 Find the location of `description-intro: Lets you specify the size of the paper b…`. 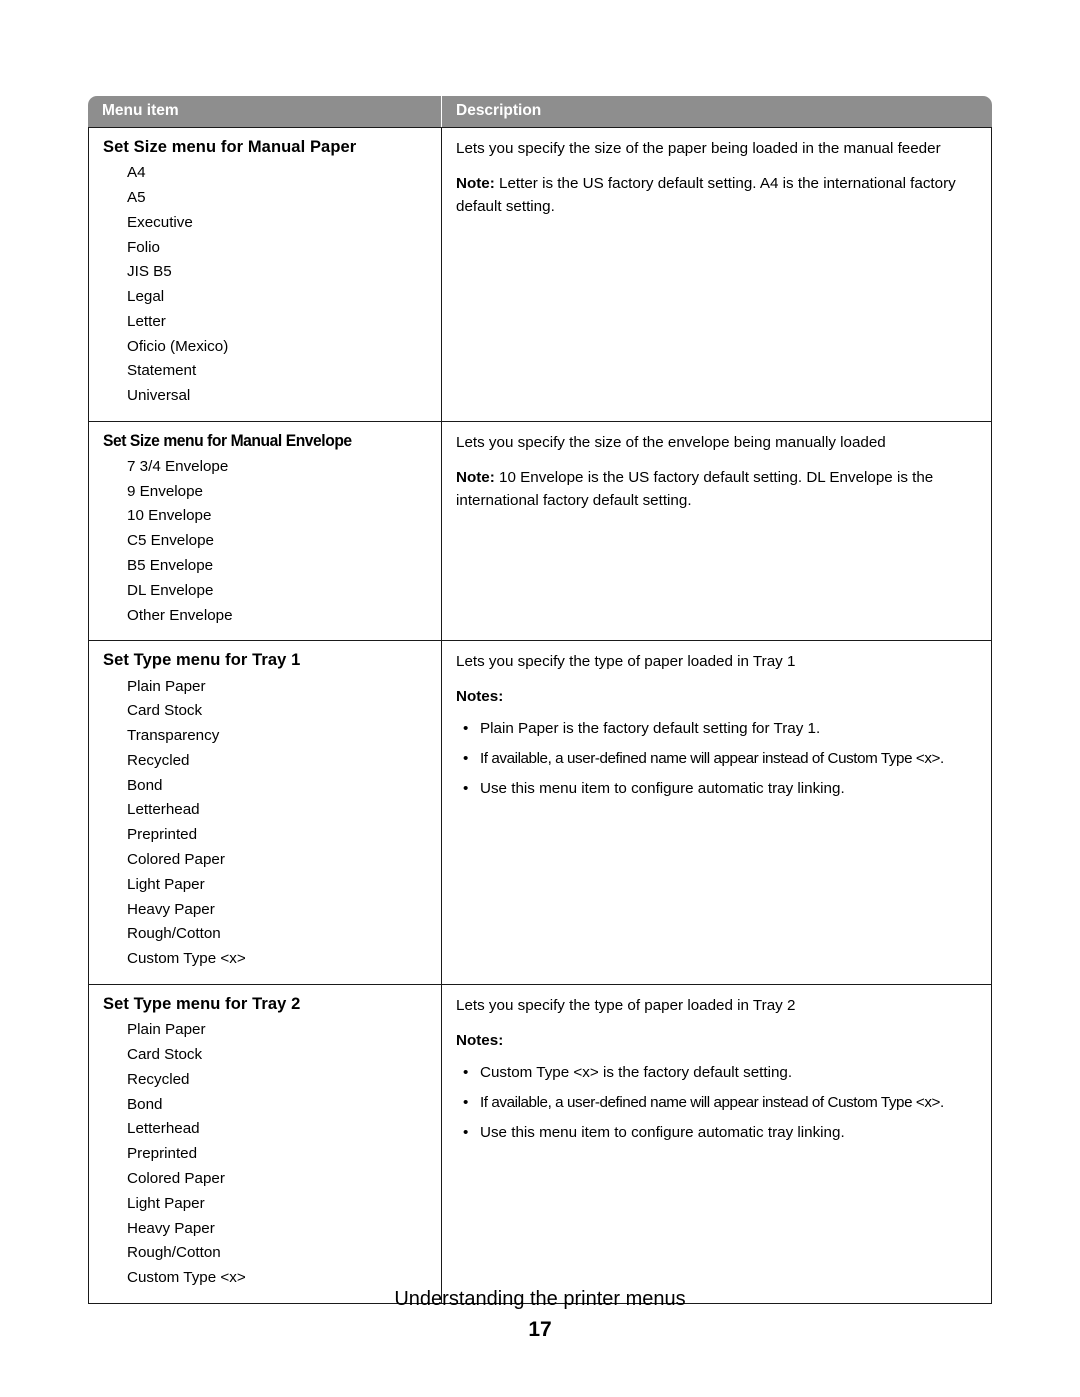

description-intro: Lets you specify the size of the paper b… is located at coordinates (698, 148).